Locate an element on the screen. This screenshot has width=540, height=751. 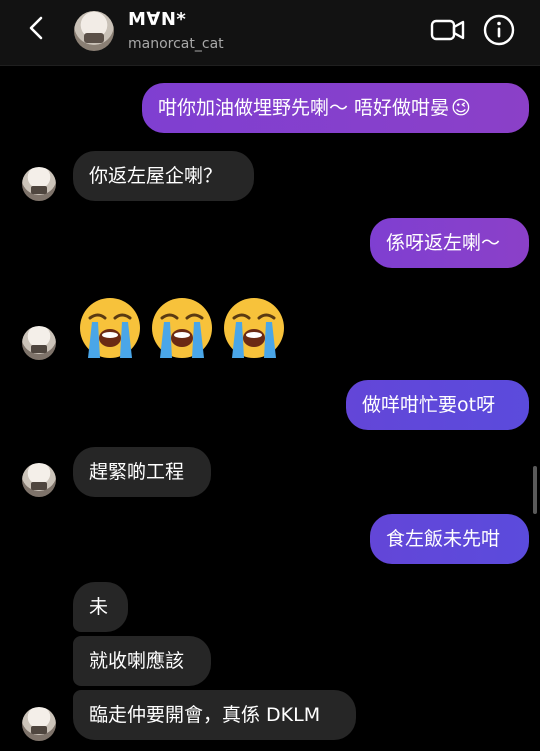
message-text: 就收喇應該 is located at coordinates (137, 661).